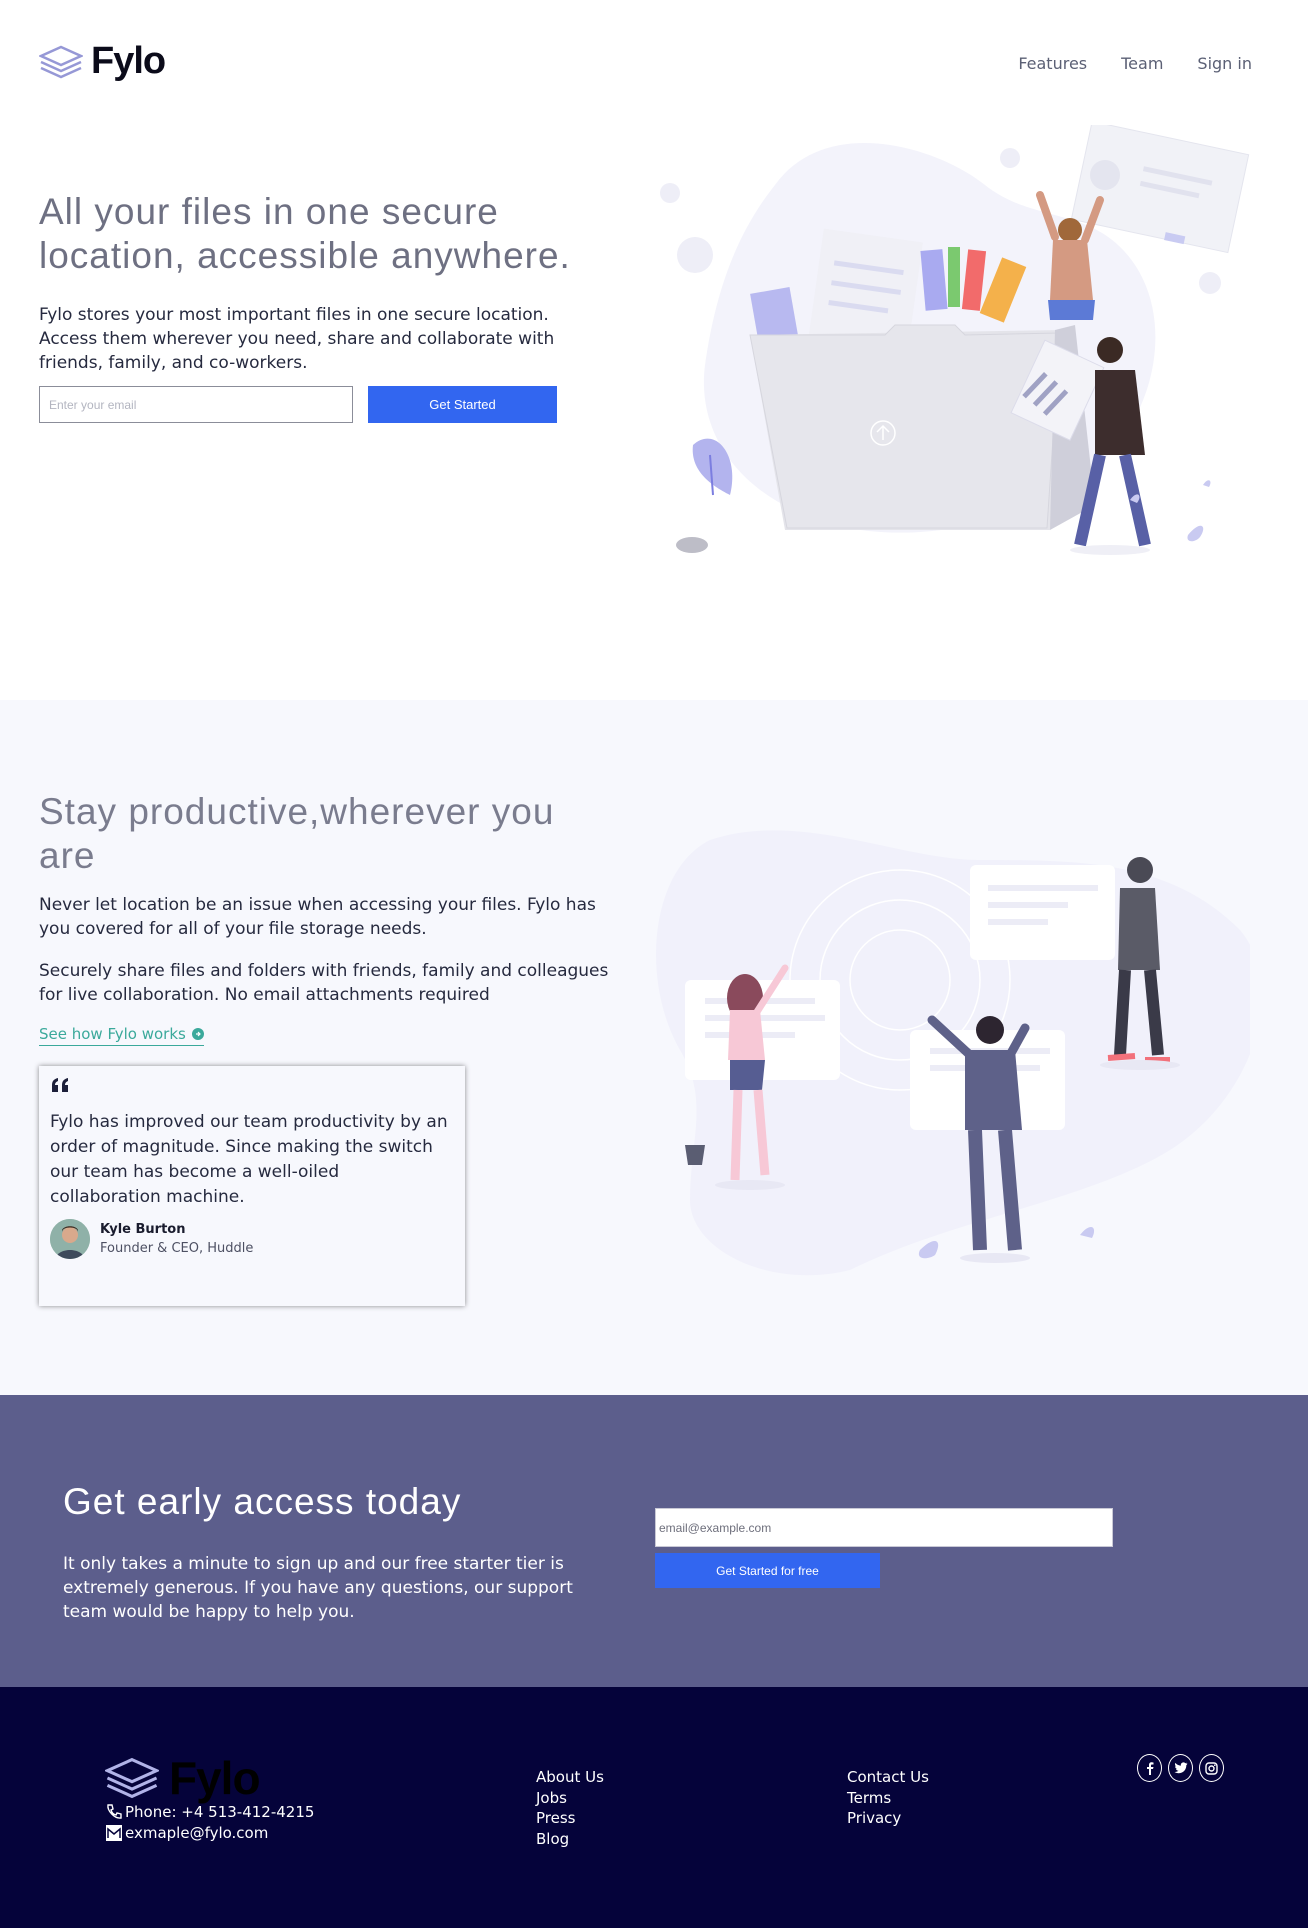 The height and width of the screenshot is (1928, 1308). I want to click on quote-icon, so click(60, 1085).